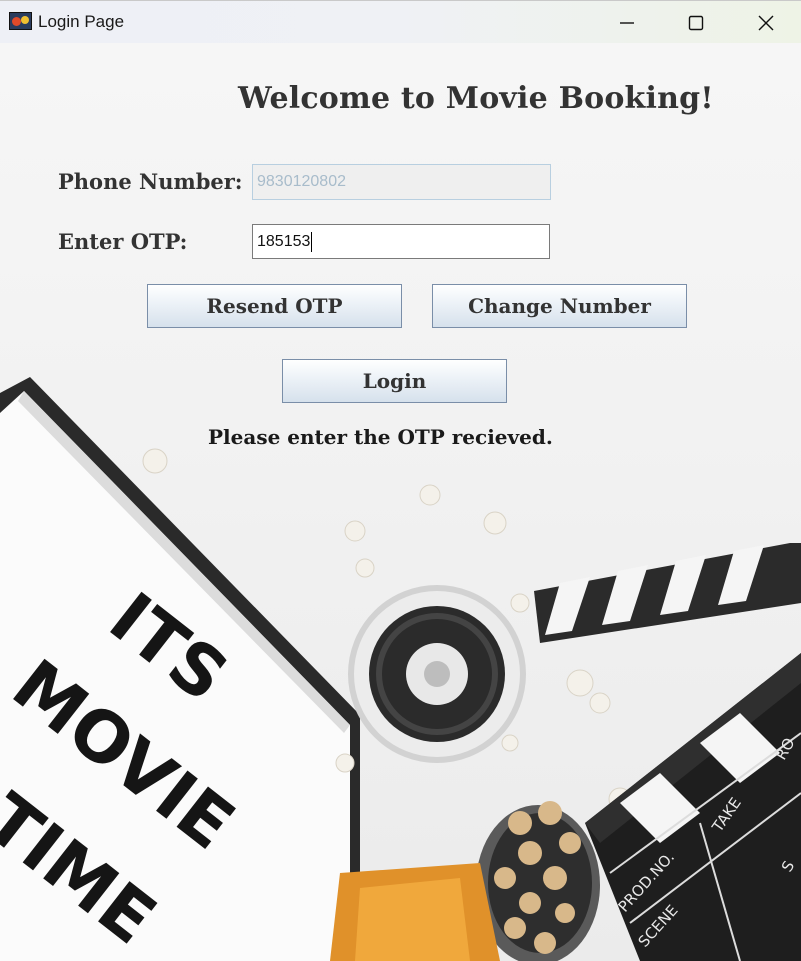 The image size is (801, 961). What do you see at coordinates (400, 21) in the screenshot?
I see `title-bar: Login Page` at bounding box center [400, 21].